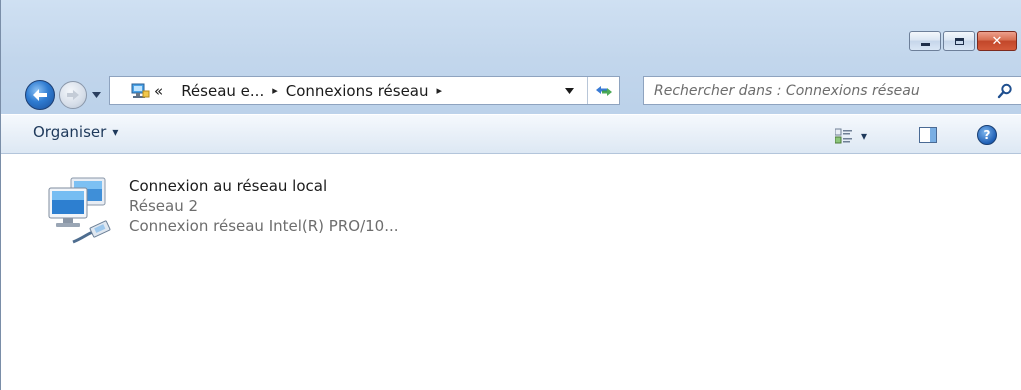 This screenshot has width=1021, height=390. I want to click on close-button: ✕, so click(997, 41).